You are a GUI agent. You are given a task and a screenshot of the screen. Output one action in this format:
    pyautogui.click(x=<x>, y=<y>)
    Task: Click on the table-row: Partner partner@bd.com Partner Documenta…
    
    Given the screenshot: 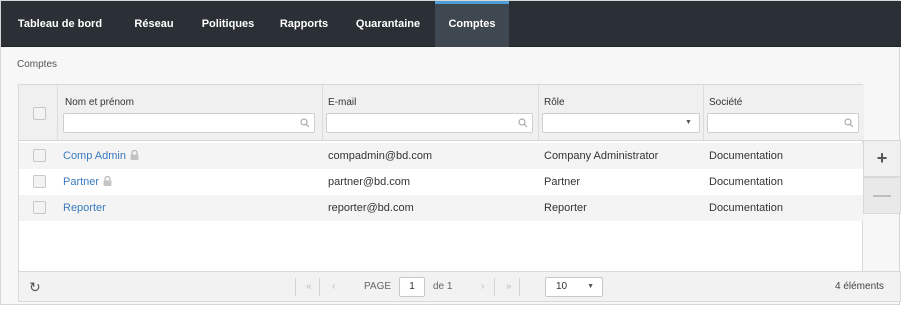 What is the action you would take?
    pyautogui.click(x=441, y=182)
    